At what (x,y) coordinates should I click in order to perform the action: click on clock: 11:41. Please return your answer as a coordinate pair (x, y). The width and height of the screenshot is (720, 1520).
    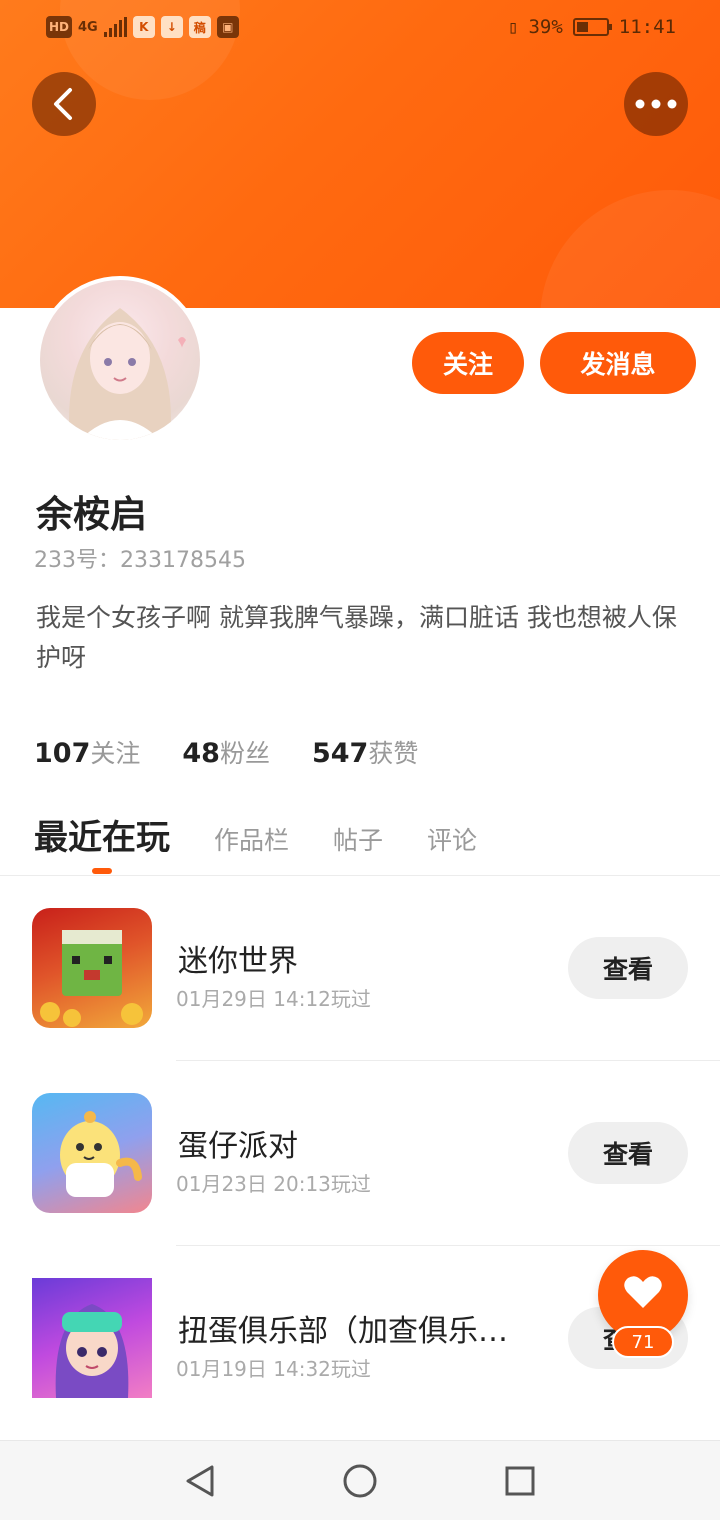
    Looking at the image, I should click on (647, 27).